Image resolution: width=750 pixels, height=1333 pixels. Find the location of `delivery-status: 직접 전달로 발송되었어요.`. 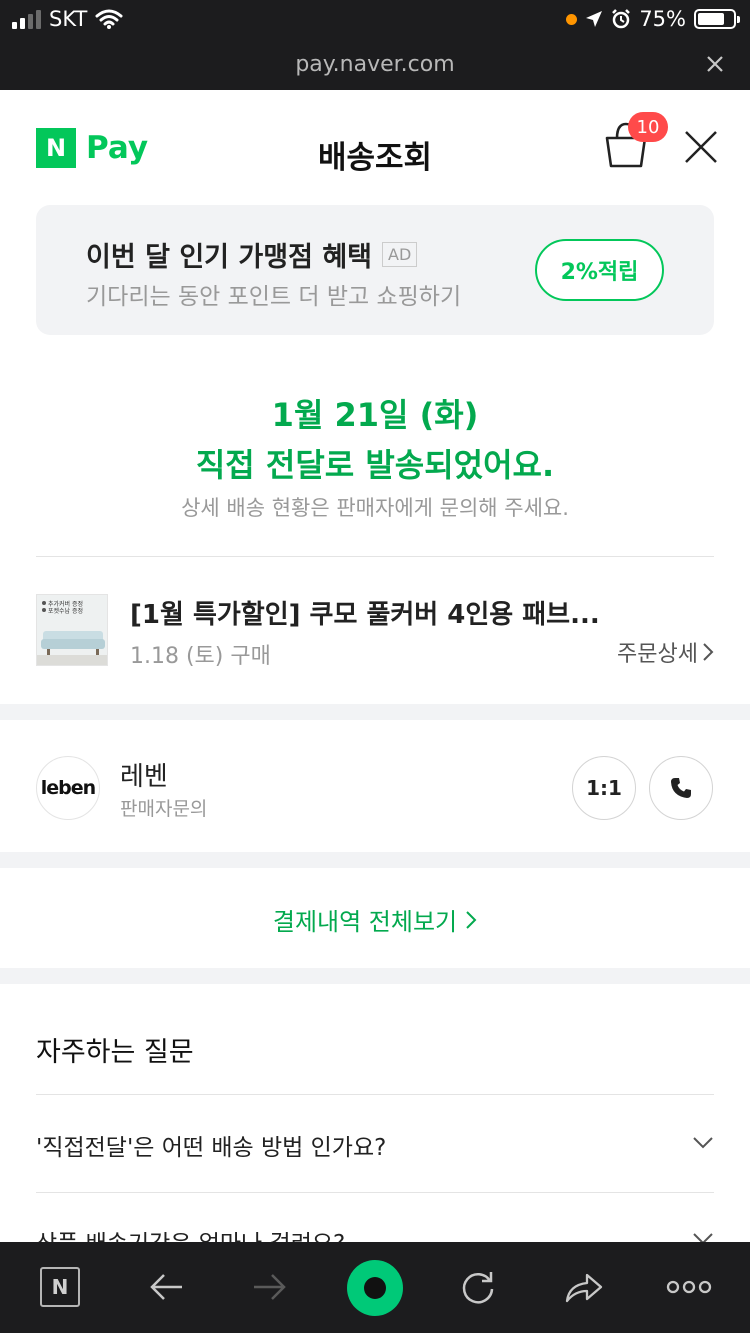

delivery-status: 직접 전달로 발송되었어요. is located at coordinates (375, 465).